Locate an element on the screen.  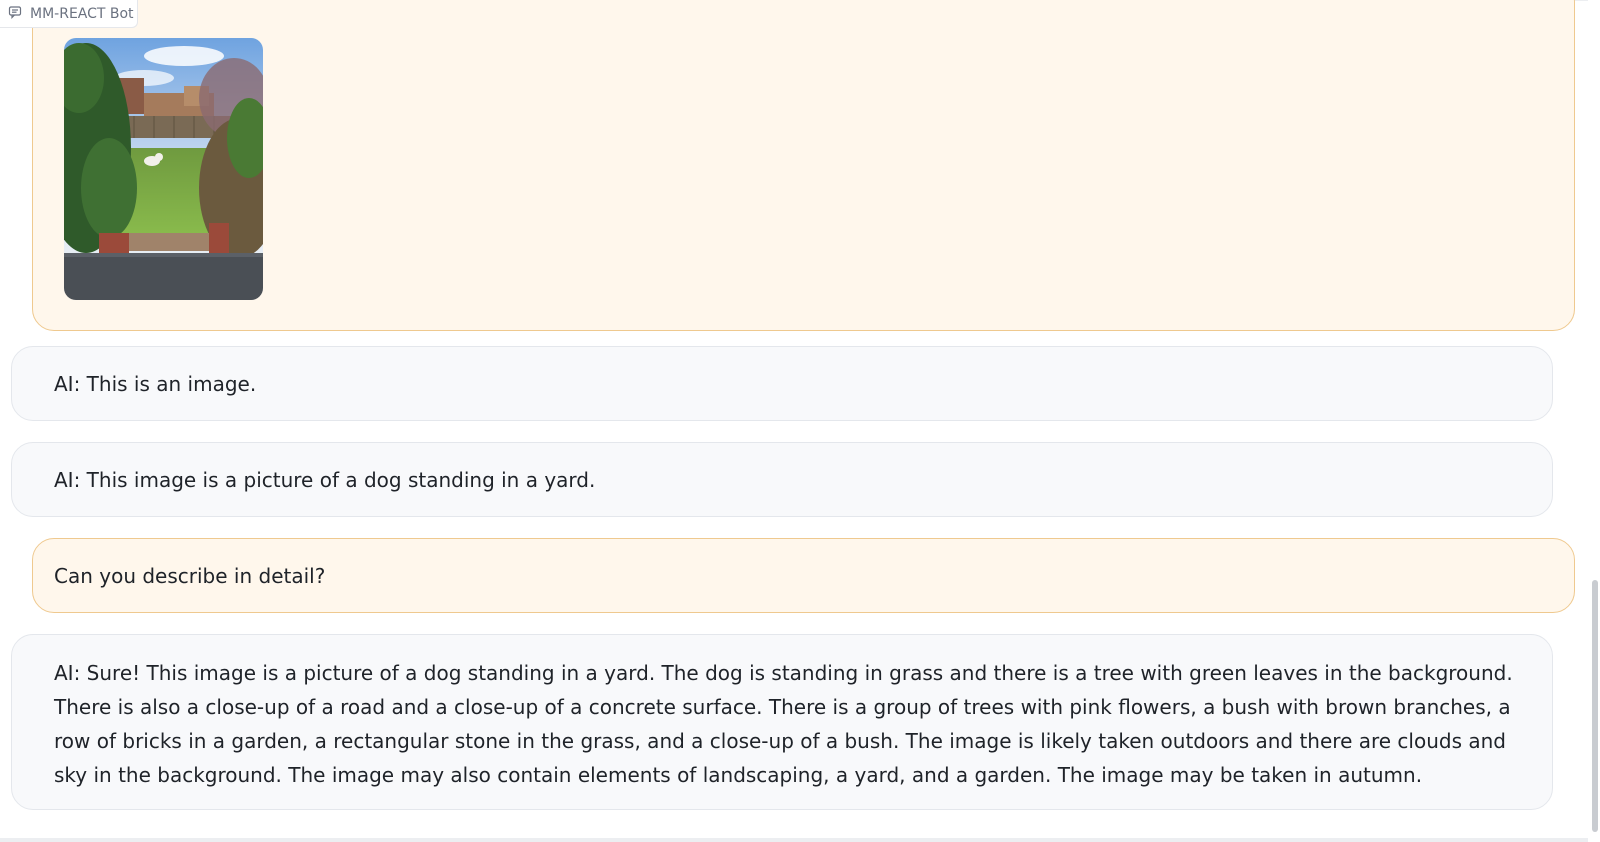
bottom-divider is located at coordinates (794, 840).